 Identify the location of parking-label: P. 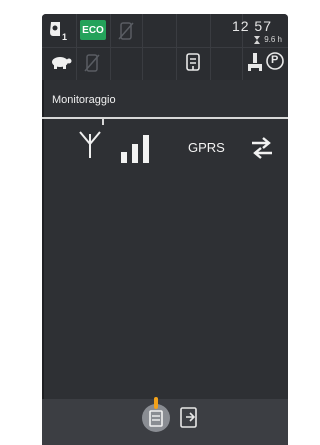
(275, 60).